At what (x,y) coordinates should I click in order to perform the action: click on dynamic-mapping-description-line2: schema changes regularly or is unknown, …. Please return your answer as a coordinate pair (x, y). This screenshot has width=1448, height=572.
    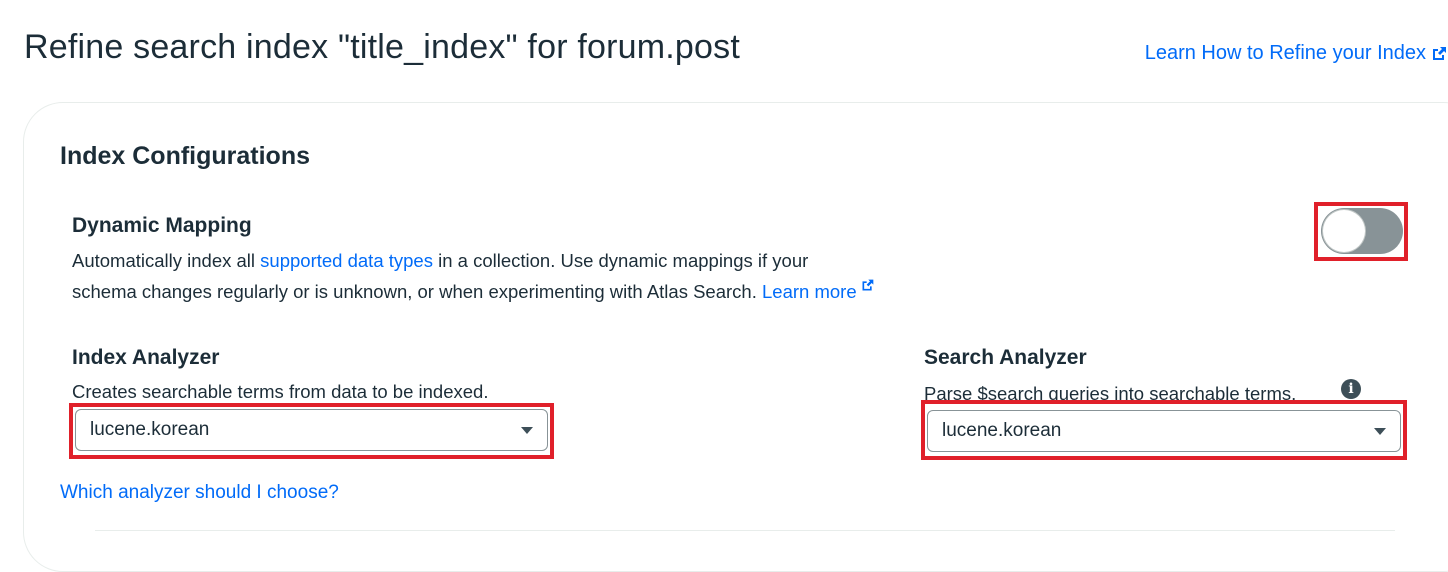
    Looking at the image, I should click on (473, 291).